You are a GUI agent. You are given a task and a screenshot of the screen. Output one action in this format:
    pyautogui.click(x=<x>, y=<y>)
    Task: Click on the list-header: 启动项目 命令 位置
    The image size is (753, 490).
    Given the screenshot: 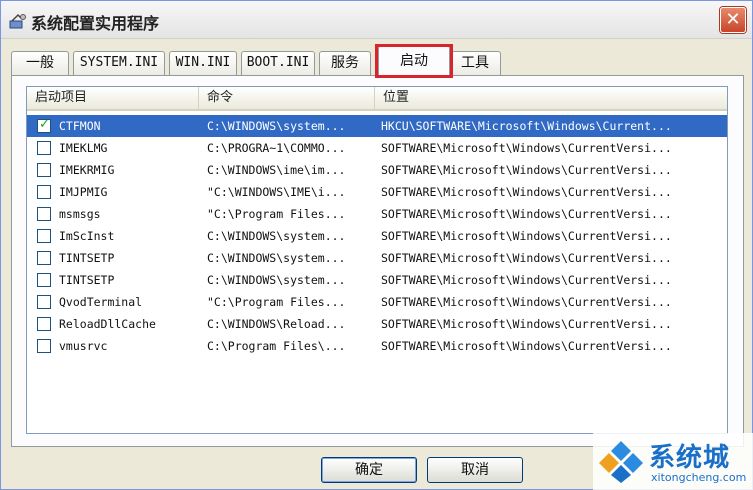 What is the action you would take?
    pyautogui.click(x=377, y=99)
    